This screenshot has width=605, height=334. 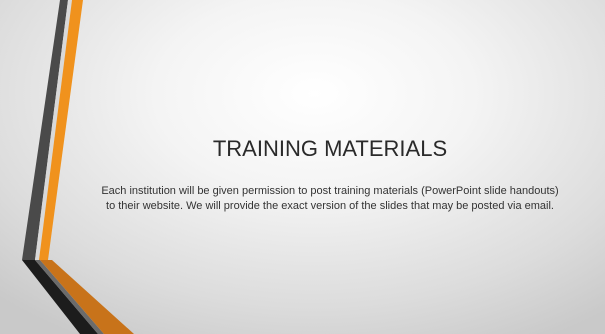 What do you see at coordinates (53, 130) in the screenshot?
I see `light-stripe` at bounding box center [53, 130].